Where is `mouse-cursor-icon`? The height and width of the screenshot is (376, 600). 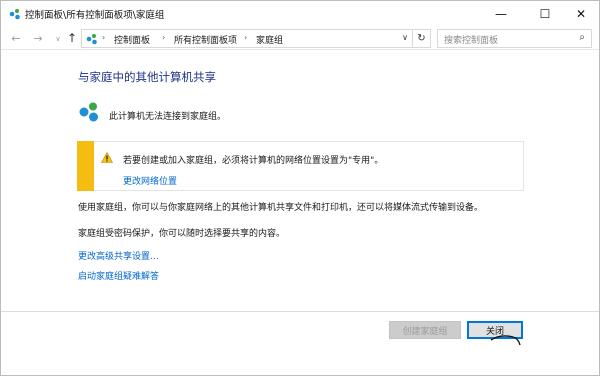 mouse-cursor-icon is located at coordinates (505, 340).